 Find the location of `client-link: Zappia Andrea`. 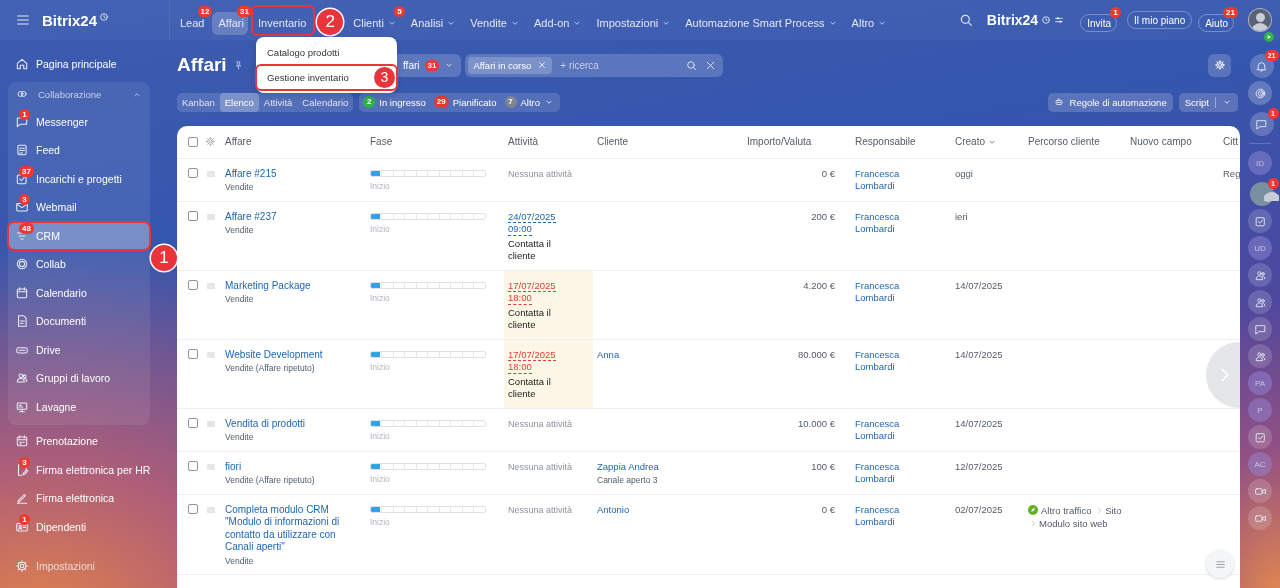

client-link: Zappia Andrea is located at coordinates (628, 466).